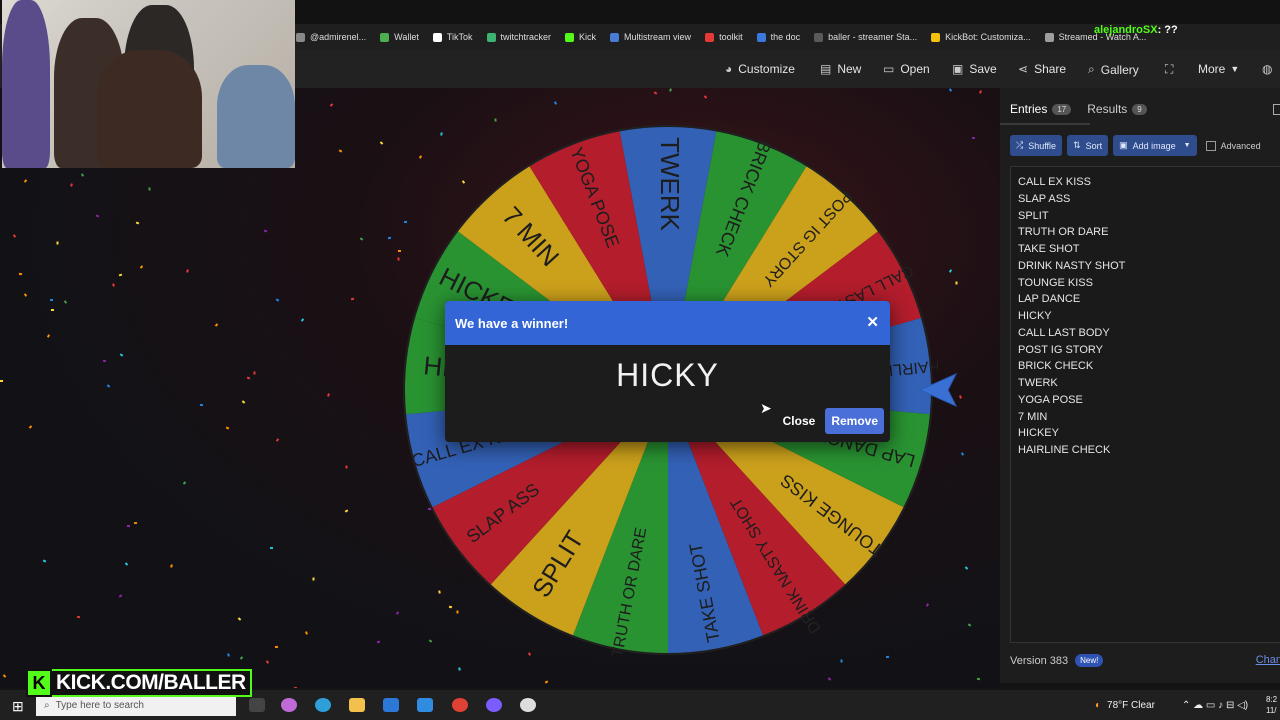 Image resolution: width=1280 pixels, height=720 pixels. What do you see at coordinates (1271, 705) in the screenshot?
I see `clock: 8:2 11/` at bounding box center [1271, 705].